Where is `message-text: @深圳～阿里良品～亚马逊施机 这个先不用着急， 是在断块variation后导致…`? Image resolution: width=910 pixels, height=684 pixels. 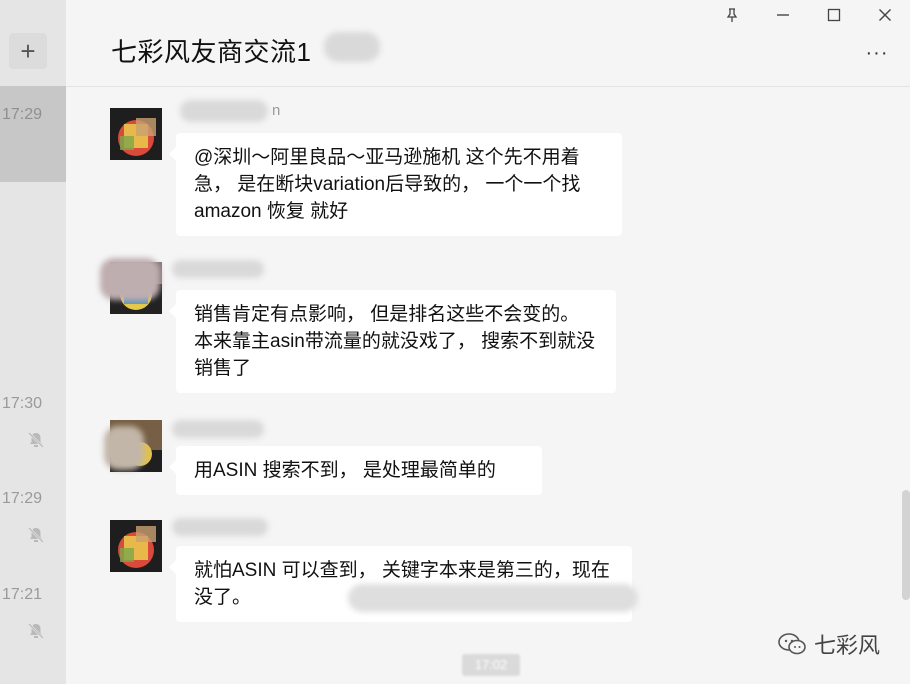 message-text: @深圳～阿里良品～亚马逊施机 这个先不用着急， 是在断块variation后导致… is located at coordinates (387, 184).